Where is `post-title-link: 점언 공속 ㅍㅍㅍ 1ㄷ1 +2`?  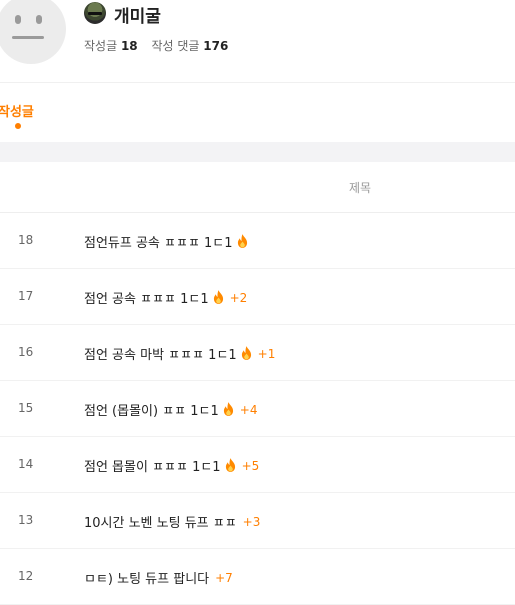
post-title-link: 점언 공속 ㅍㅍㅍ 1ㄷ1 +2 is located at coordinates (165, 297).